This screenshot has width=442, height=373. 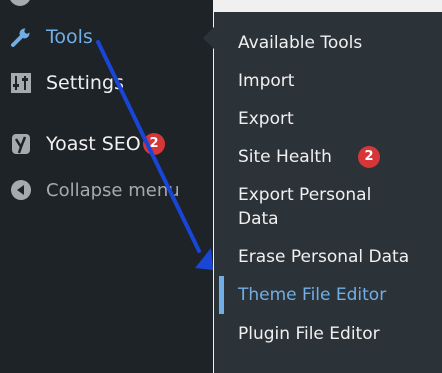 What do you see at coordinates (333, 157) in the screenshot?
I see `submenu-item-site-health: Site Health 2` at bounding box center [333, 157].